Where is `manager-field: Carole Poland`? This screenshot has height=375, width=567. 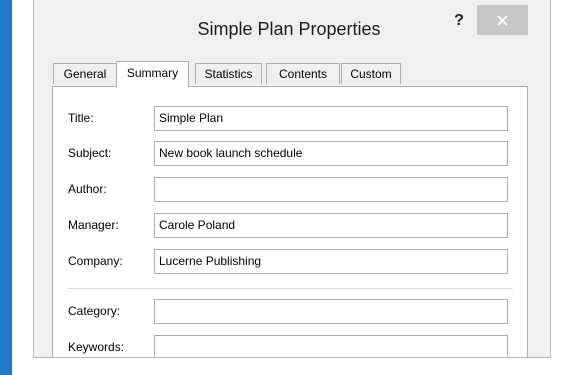 manager-field: Carole Poland is located at coordinates (331, 225).